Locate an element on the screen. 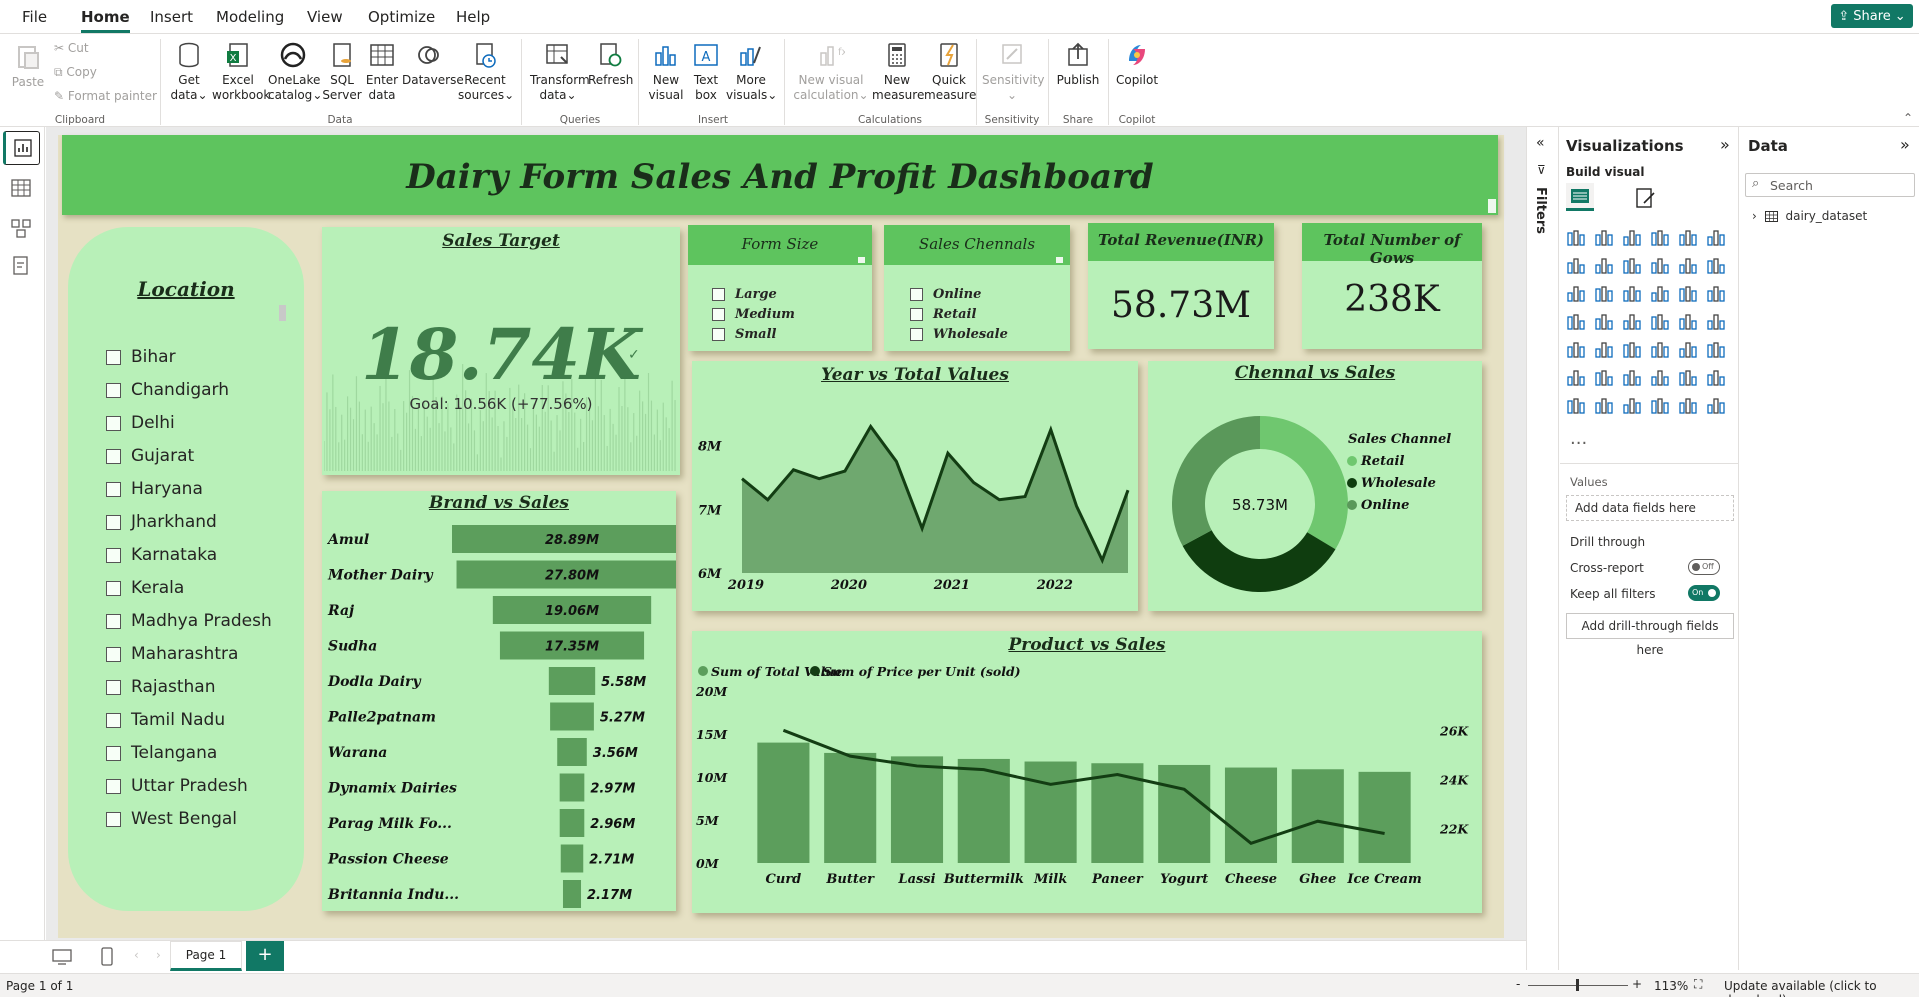 The image size is (1919, 997). form-size-item: Large is located at coordinates (744, 294).